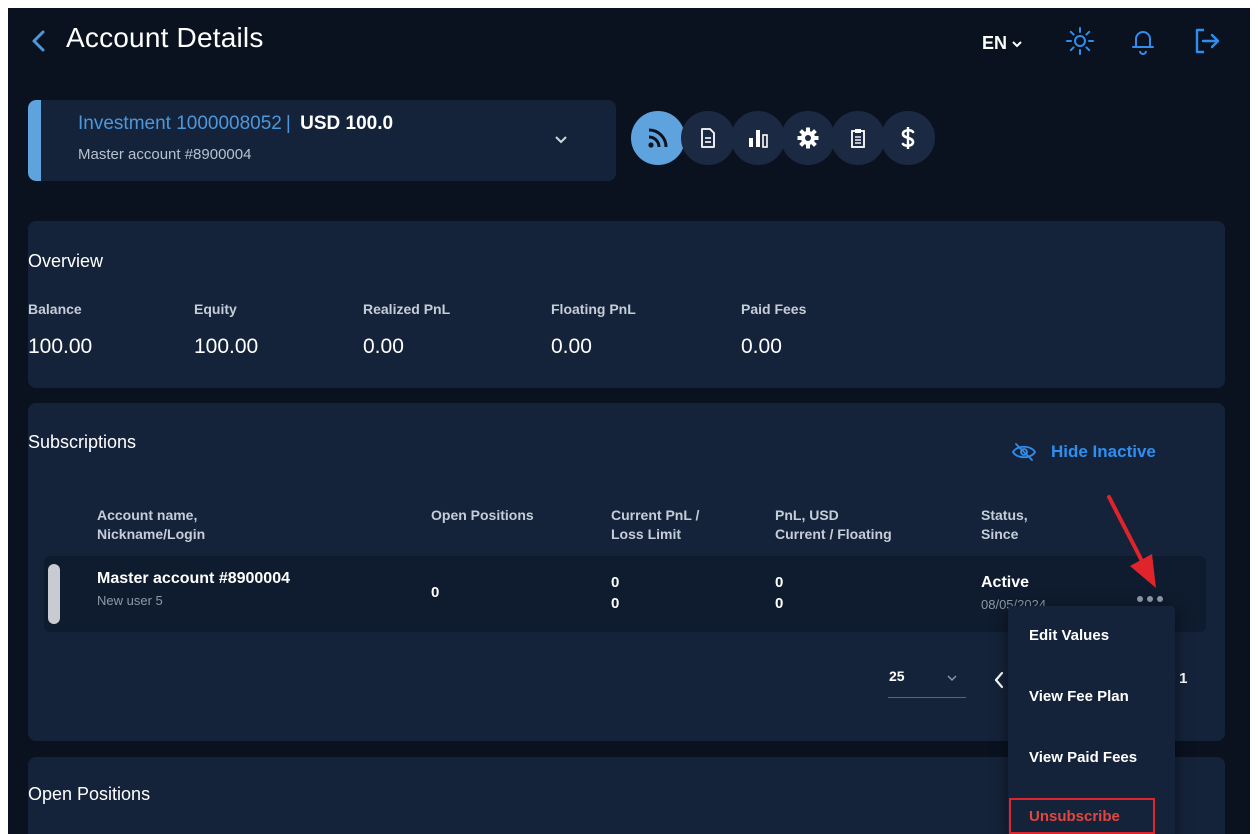 Image resolution: width=1258 pixels, height=834 pixels. What do you see at coordinates (193, 578) in the screenshot?
I see `row-account-name: Master account #8900004` at bounding box center [193, 578].